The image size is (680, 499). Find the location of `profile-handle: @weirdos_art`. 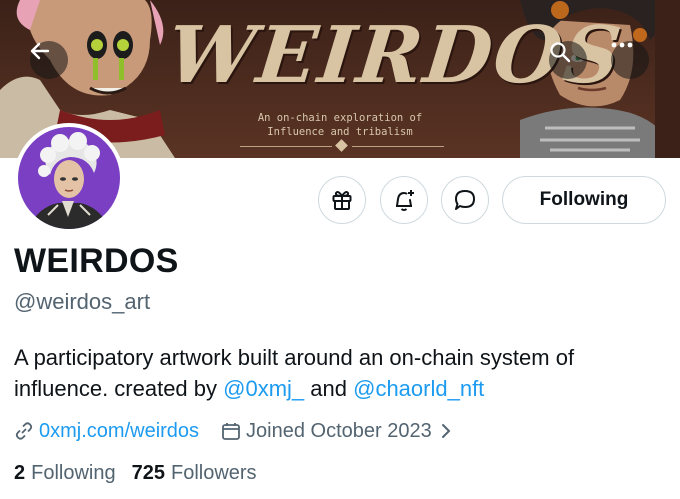

profile-handle: @weirdos_art is located at coordinates (82, 301).